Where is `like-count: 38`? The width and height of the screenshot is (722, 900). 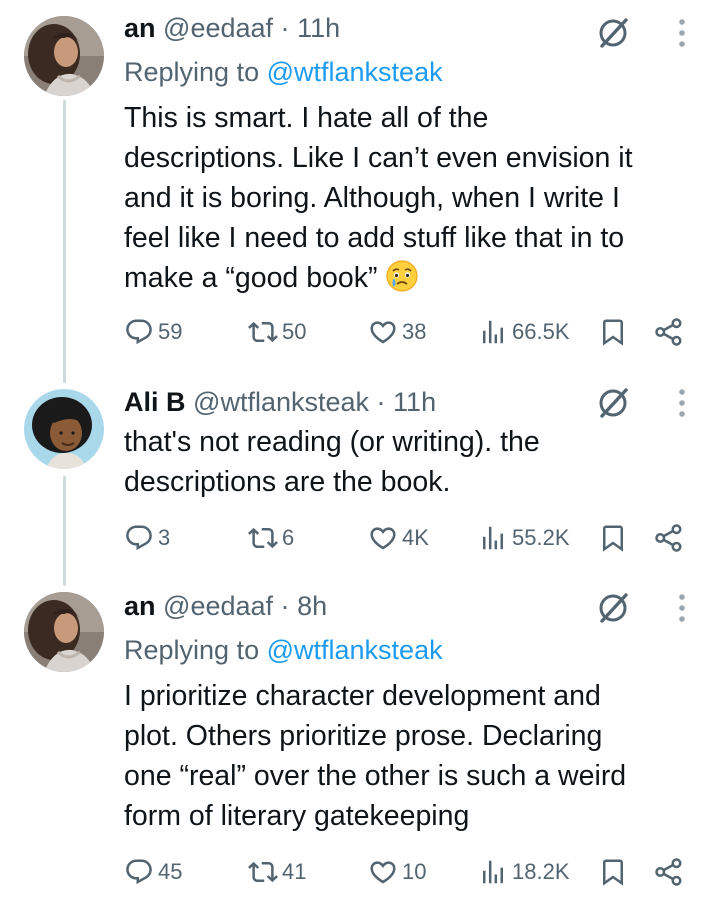
like-count: 38 is located at coordinates (414, 331).